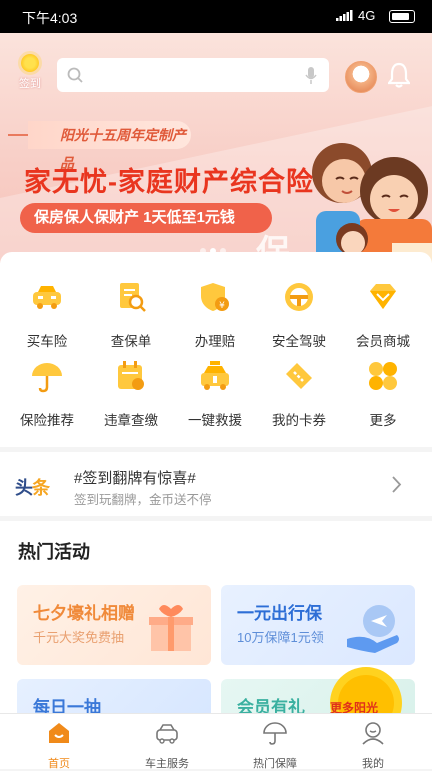 Image resolution: width=432 pixels, height=771 pixels. What do you see at coordinates (143, 500) in the screenshot?
I see `news-subtitle: 签到玩翻牌，金币送不停` at bounding box center [143, 500].